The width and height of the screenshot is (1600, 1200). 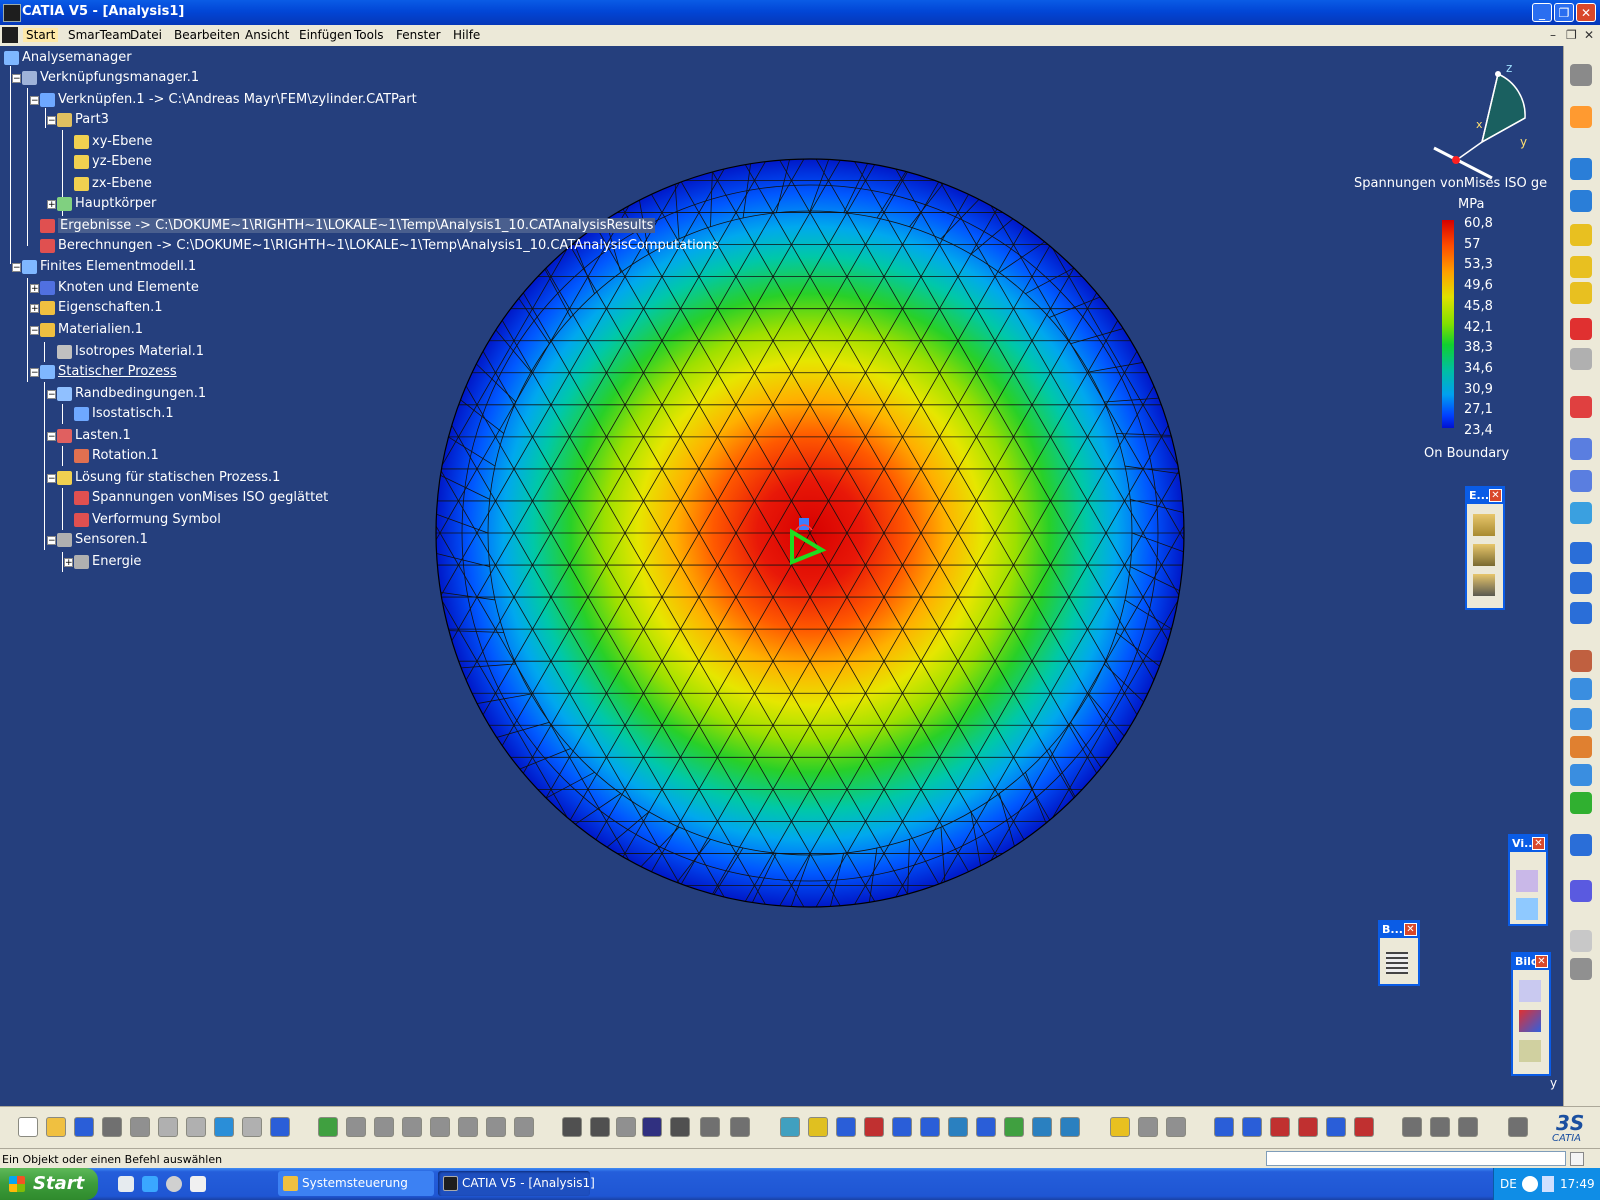 What do you see at coordinates (1581, 407) in the screenshot?
I see `apple-icon` at bounding box center [1581, 407].